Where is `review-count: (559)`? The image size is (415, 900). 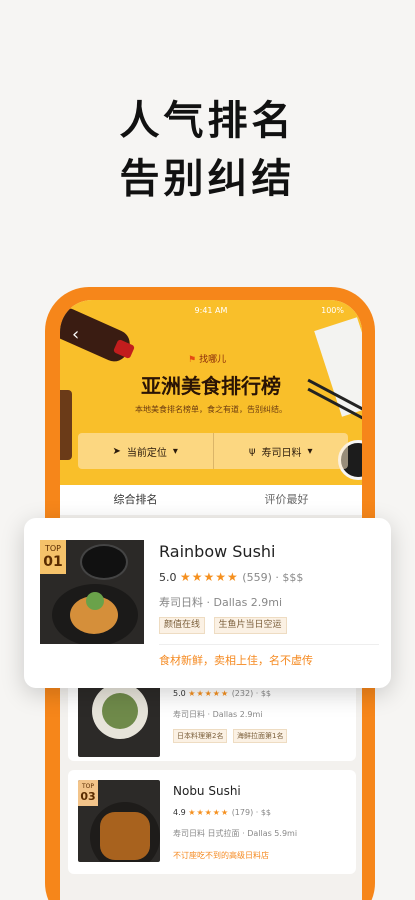 review-count: (559) is located at coordinates (257, 577).